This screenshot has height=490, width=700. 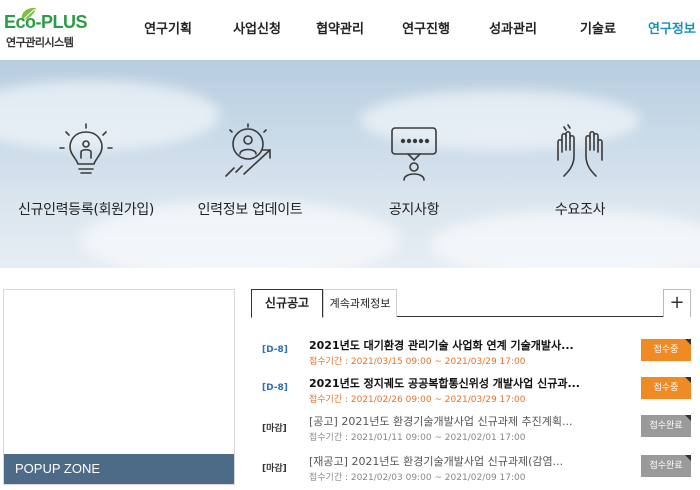 I want to click on more-button: +, so click(x=677, y=303).